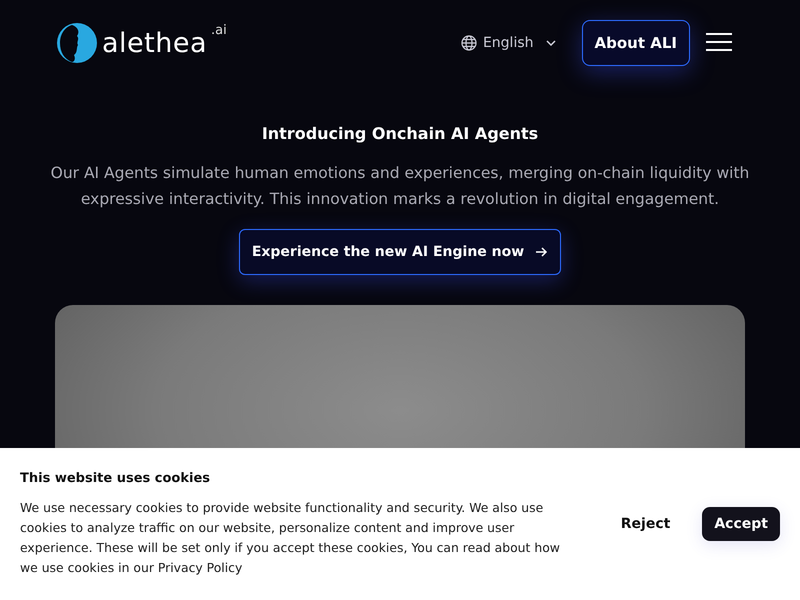 Image resolution: width=800 pixels, height=600 pixels. I want to click on chevron-down-icon, so click(551, 43).